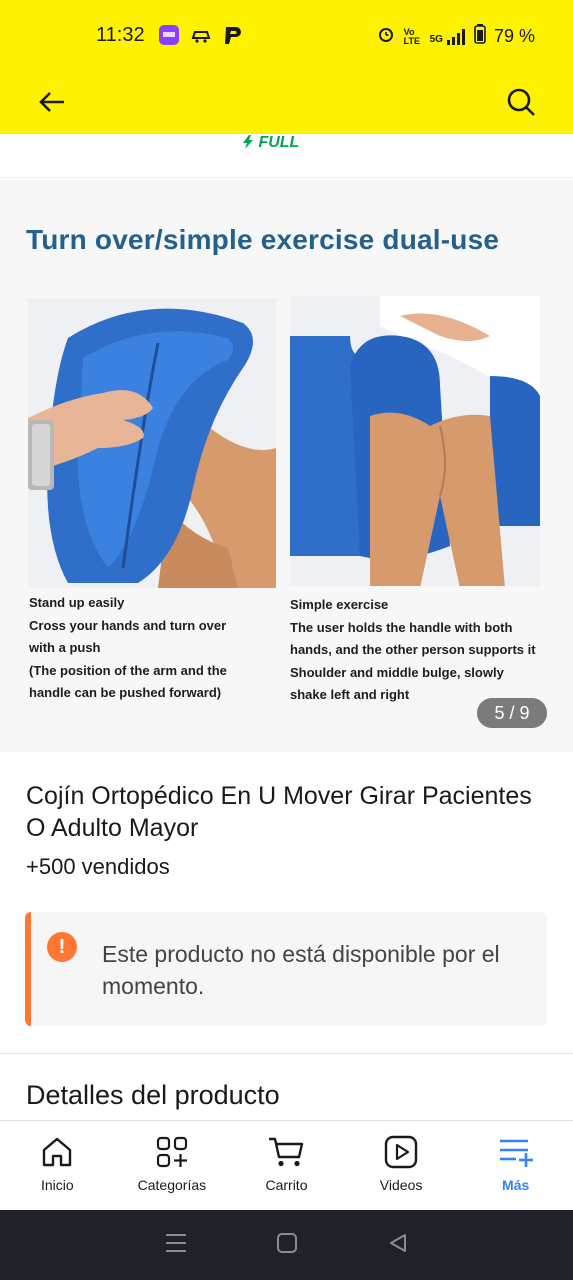  I want to click on volte-indicator: Vo LTE, so click(411, 36).